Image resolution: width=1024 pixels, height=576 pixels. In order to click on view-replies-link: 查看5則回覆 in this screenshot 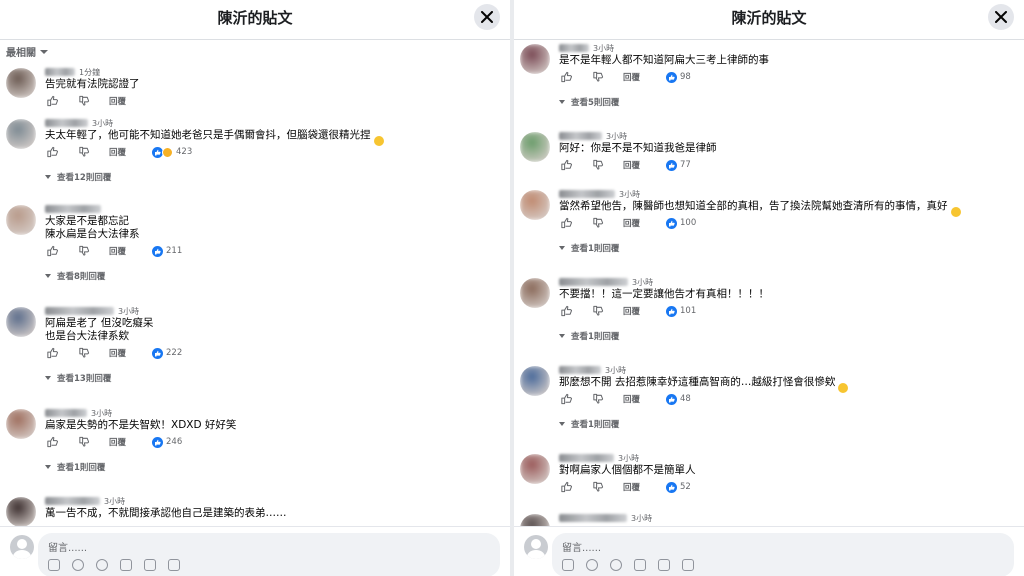, I will do `click(589, 102)`.